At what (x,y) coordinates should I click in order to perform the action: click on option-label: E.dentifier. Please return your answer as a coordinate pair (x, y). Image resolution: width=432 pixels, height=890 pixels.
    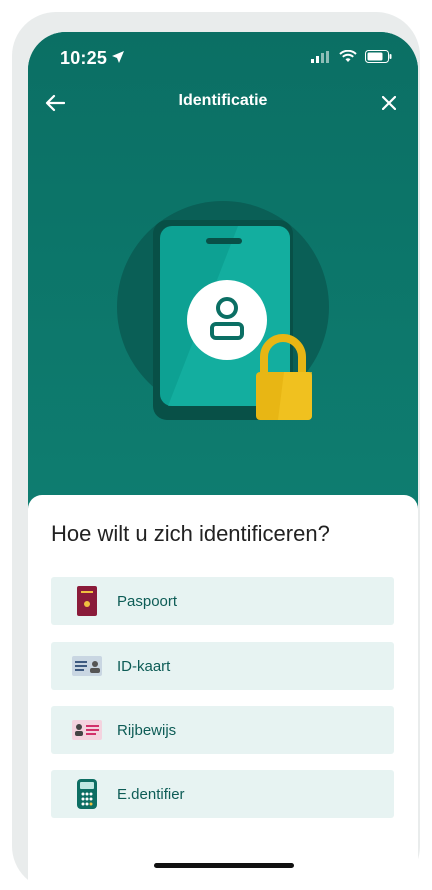
    Looking at the image, I should click on (151, 794).